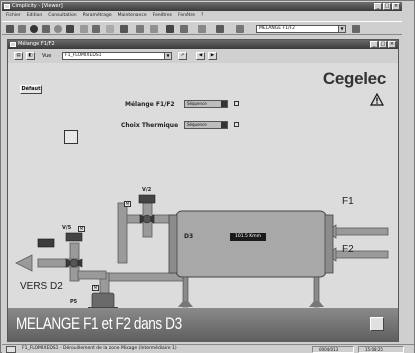 The height and width of the screenshot is (353, 415). I want to click on window-toolbar: ▤ ◧ Vue F1_FLOMIXEDS1 ▼ ↗ ◀ ▶, so click(203, 56).